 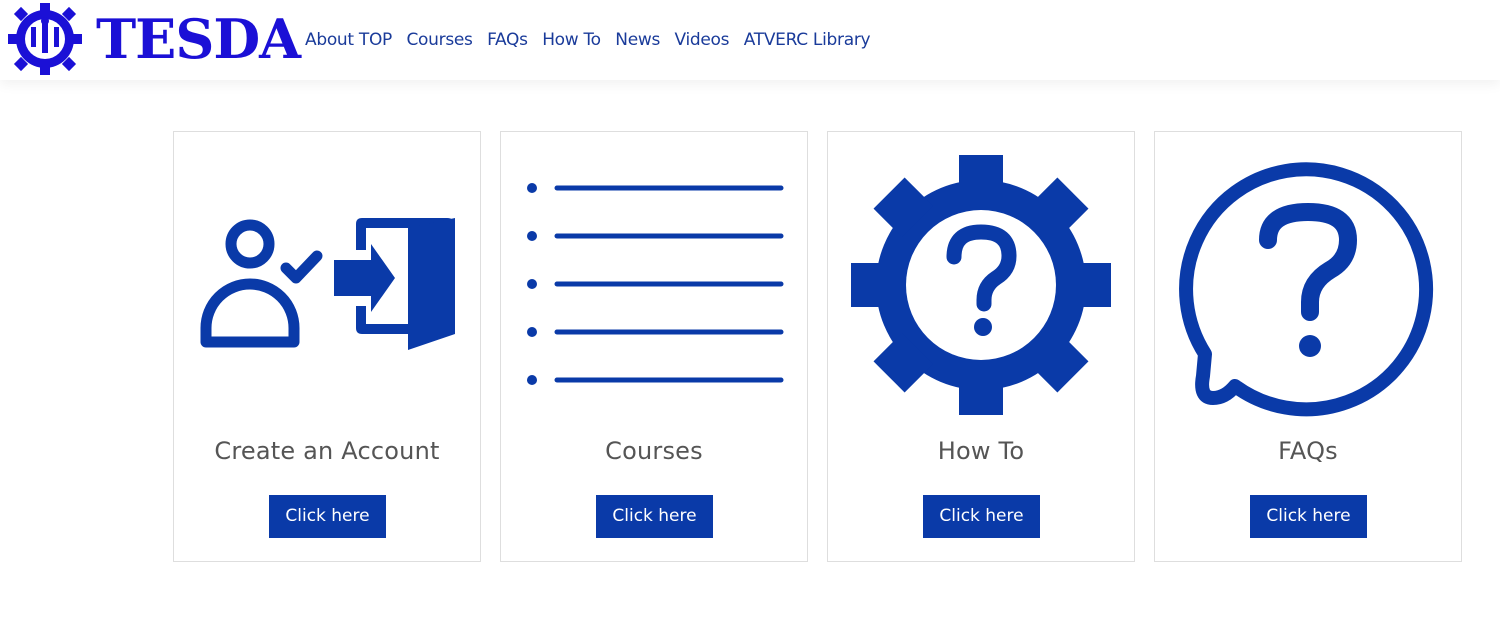 What do you see at coordinates (45, 39) in the screenshot?
I see `tesda-gear-logo-icon` at bounding box center [45, 39].